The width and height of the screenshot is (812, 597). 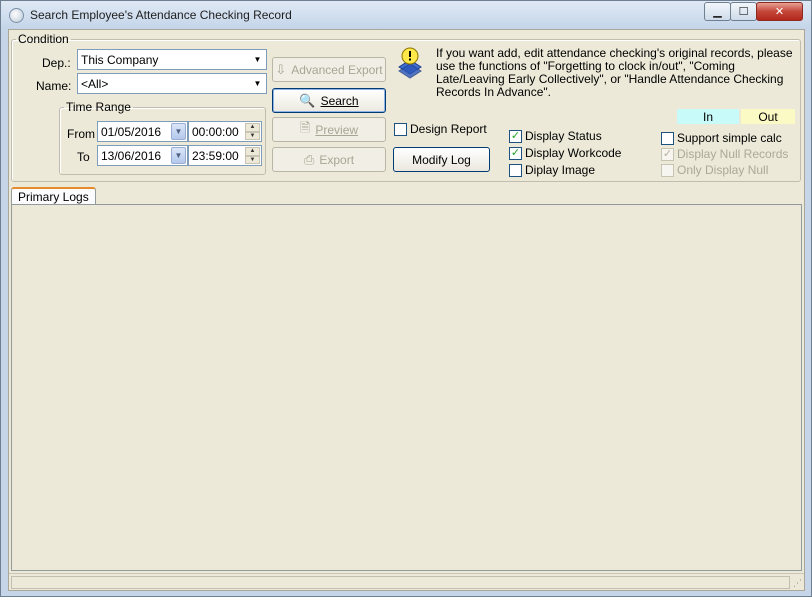 What do you see at coordinates (95, 84) in the screenshot?
I see `name-value: <All>` at bounding box center [95, 84].